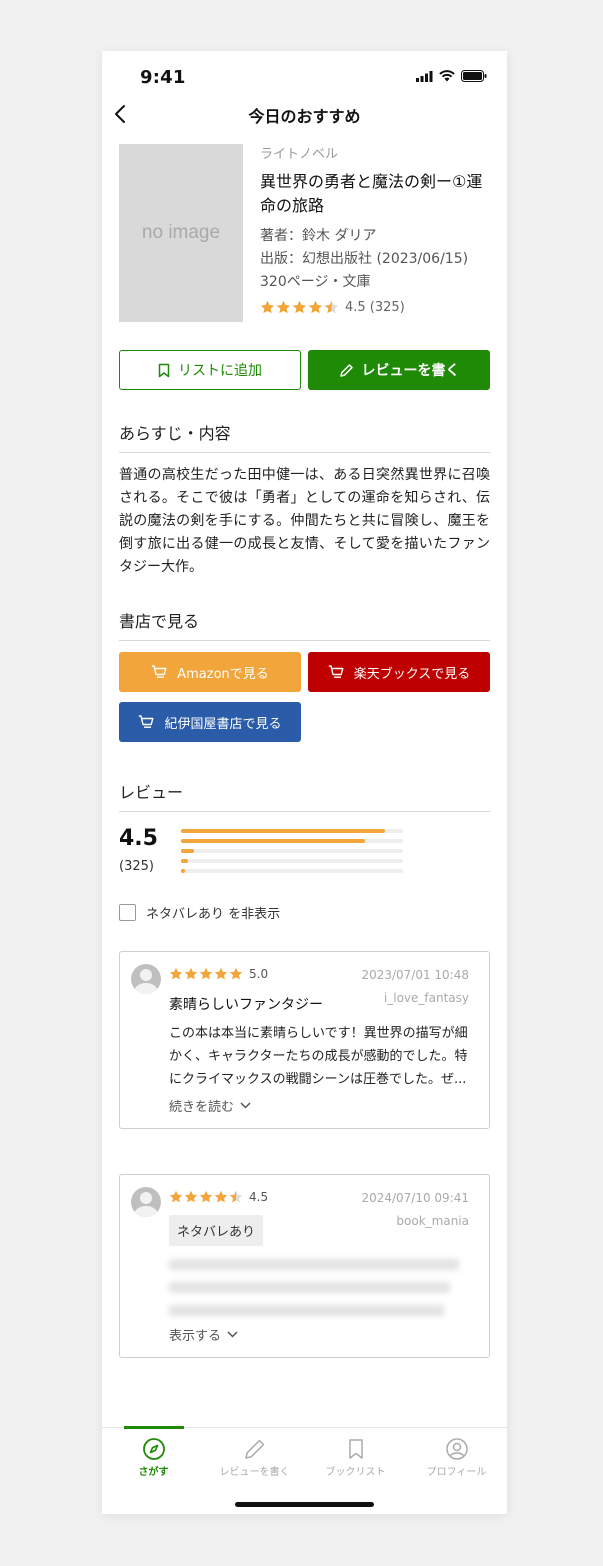 This screenshot has height=1566, width=603. I want to click on review-date: 2024/07/10 09:41, so click(415, 1198).